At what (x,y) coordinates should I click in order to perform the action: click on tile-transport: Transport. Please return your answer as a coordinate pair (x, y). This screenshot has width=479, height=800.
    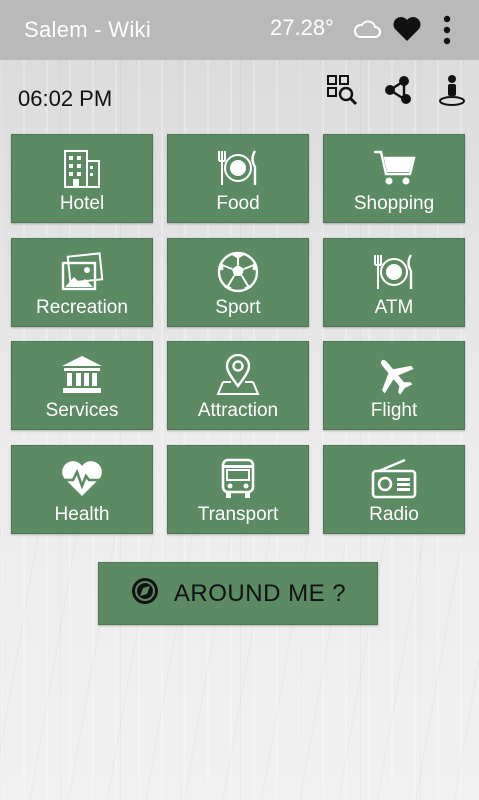
    Looking at the image, I should click on (238, 489).